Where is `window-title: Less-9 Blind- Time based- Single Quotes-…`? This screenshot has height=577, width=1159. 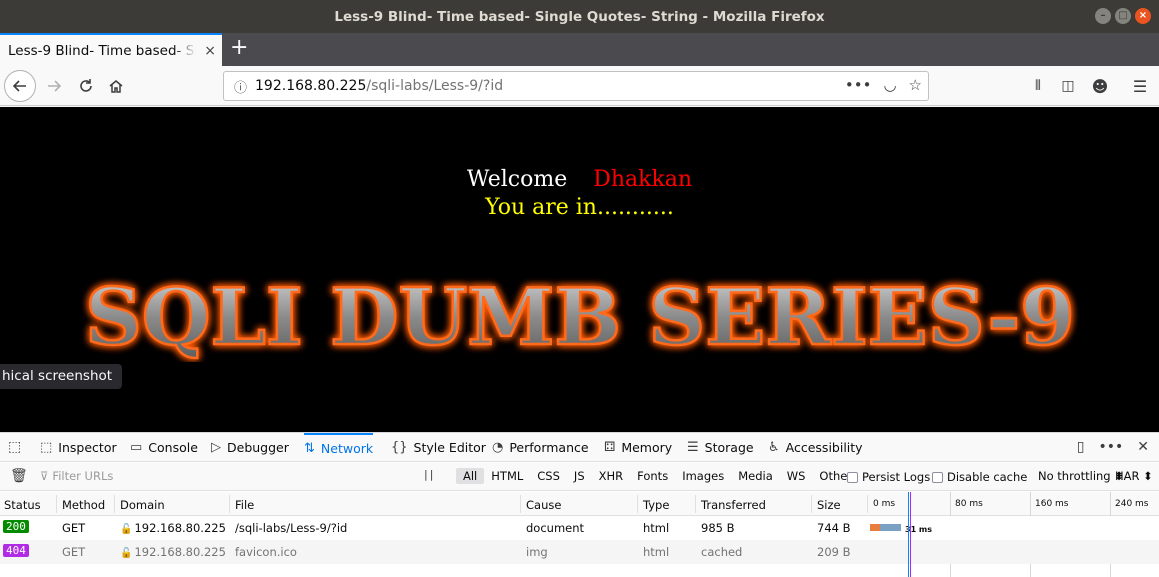
window-title: Less-9 Blind- Time based- Single Quotes-… is located at coordinates (579, 16).